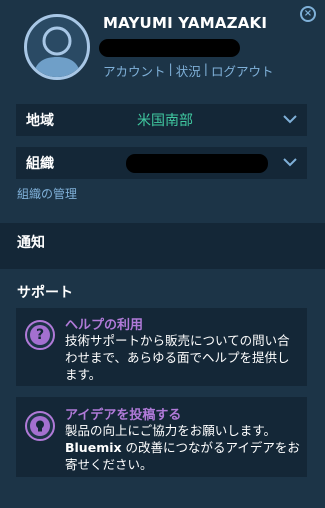 The image size is (325, 508). I want to click on lightbulb-glyph, so click(40, 426).